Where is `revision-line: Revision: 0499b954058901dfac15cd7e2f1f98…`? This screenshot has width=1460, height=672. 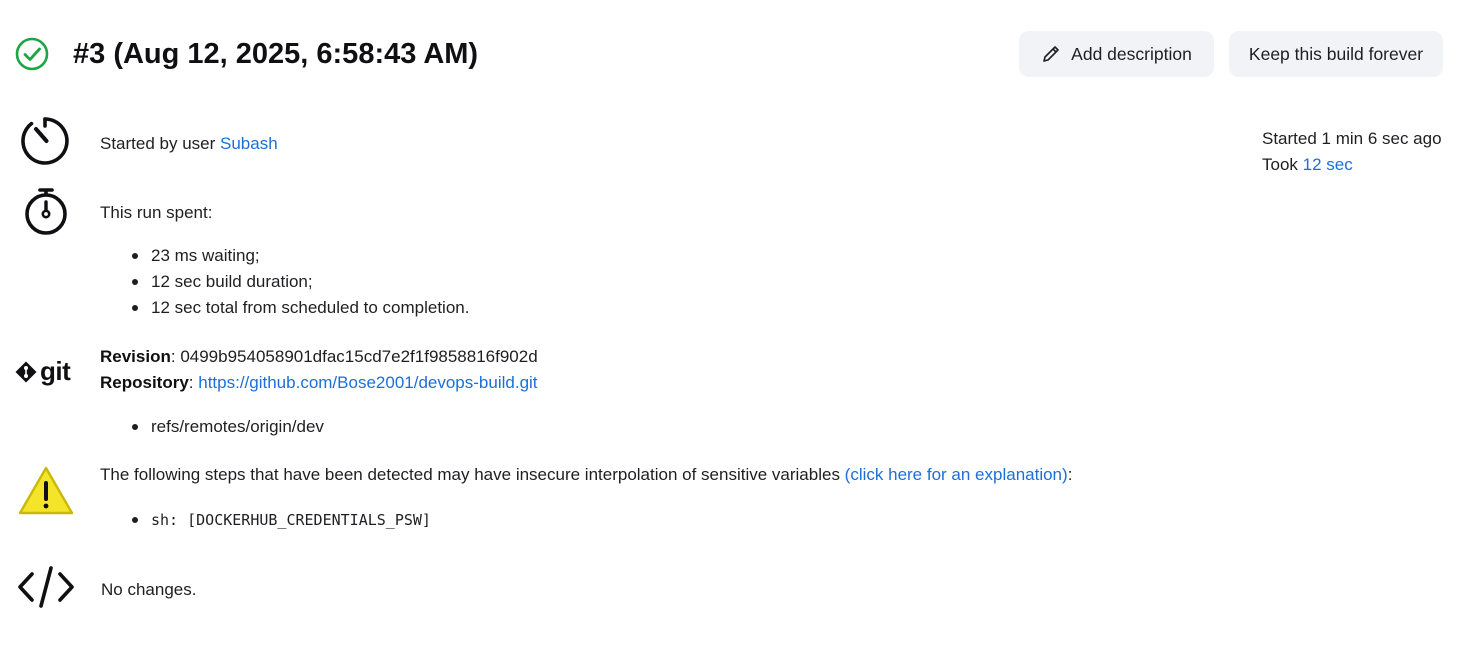
revision-line: Revision: 0499b954058901dfac15cd7e2f1f98… is located at coordinates (319, 356).